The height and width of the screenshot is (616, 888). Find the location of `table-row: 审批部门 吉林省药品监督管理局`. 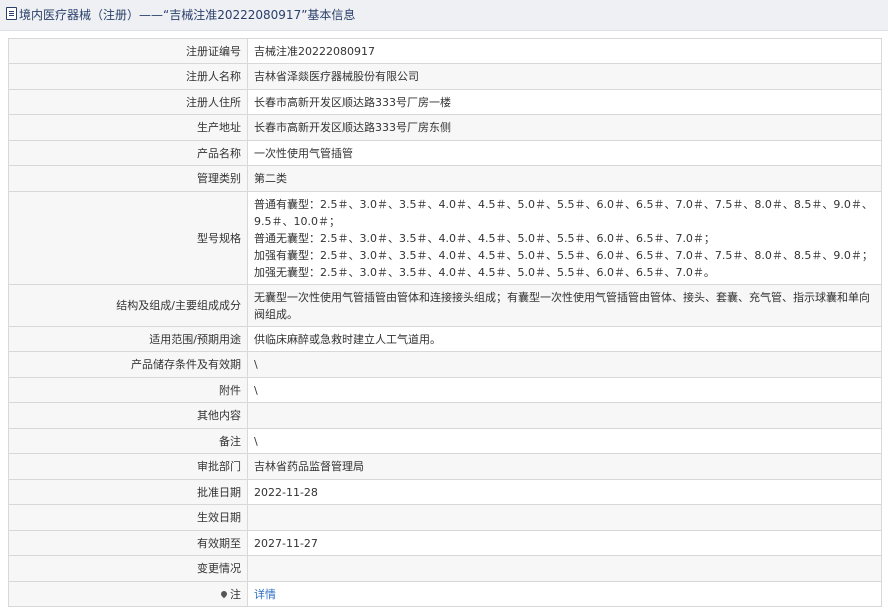

table-row: 审批部门 吉林省药品监督管理局 is located at coordinates (445, 466).